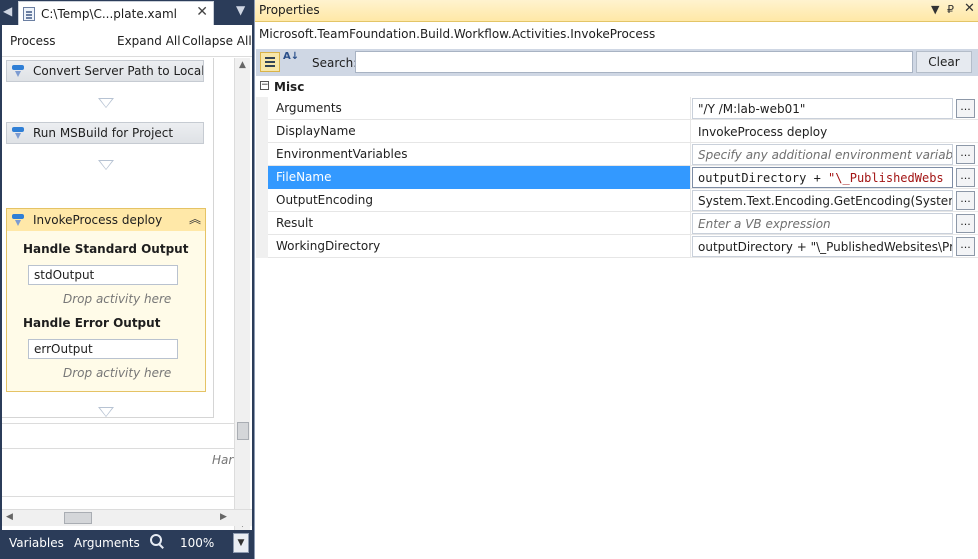  Describe the element at coordinates (479, 177) in the screenshot. I see `property-name: FileName` at that location.